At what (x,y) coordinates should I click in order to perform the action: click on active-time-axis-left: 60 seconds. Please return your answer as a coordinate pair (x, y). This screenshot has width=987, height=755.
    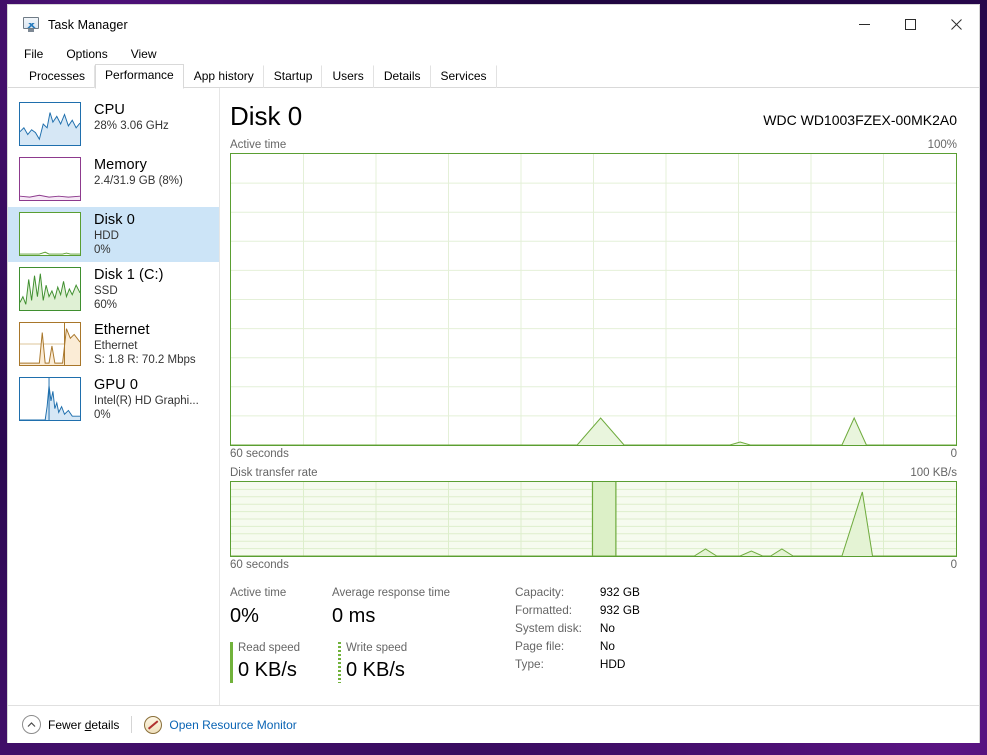
    Looking at the image, I should click on (259, 454).